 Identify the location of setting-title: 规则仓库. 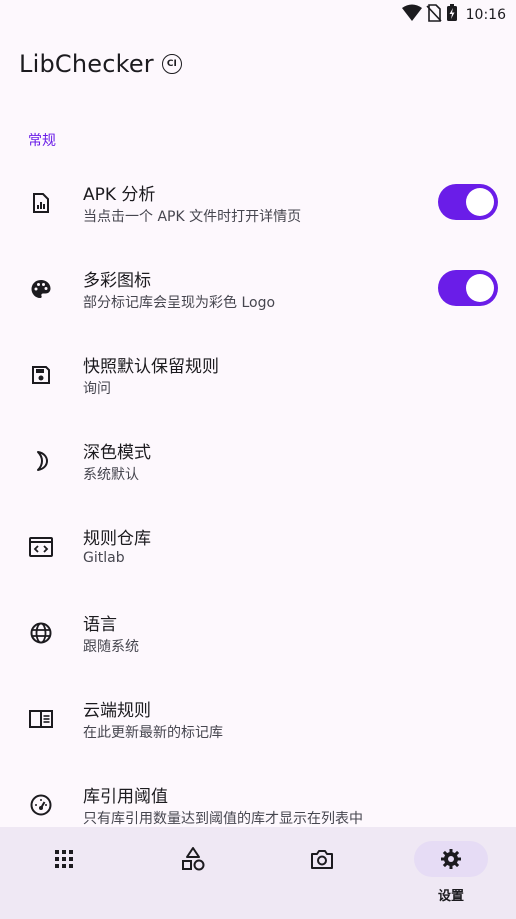
(117, 539).